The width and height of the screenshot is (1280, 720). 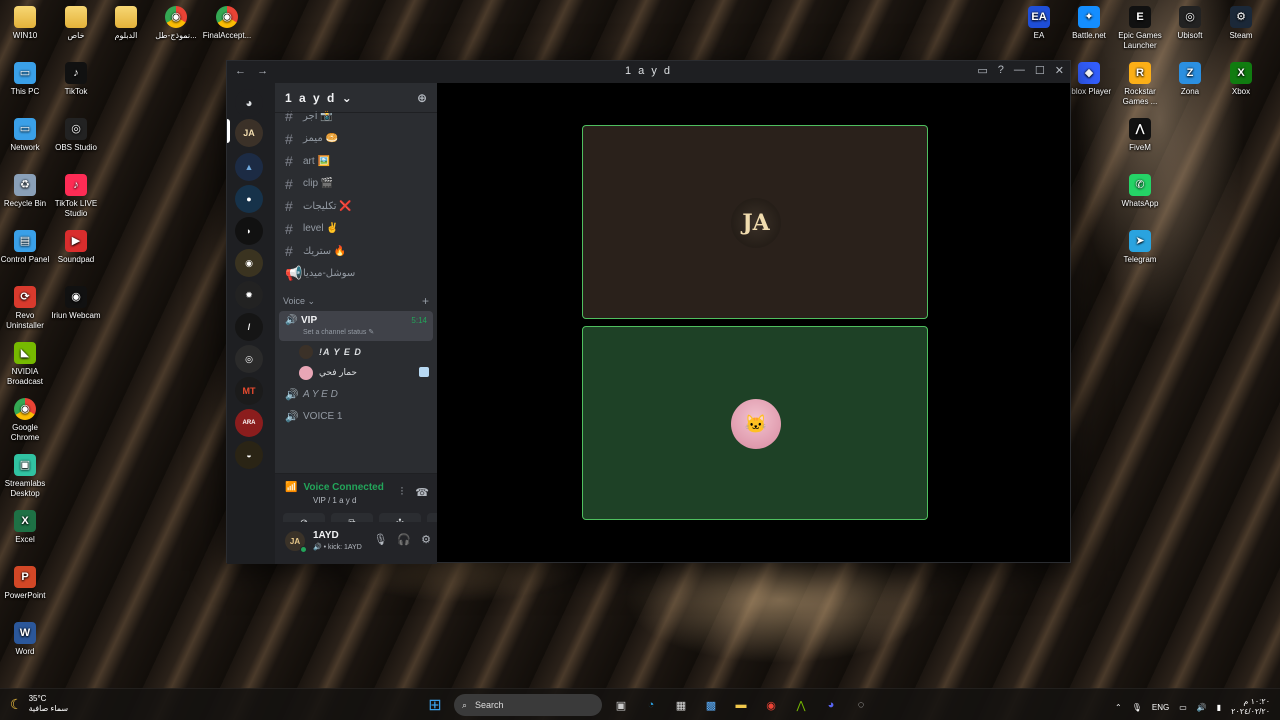 I want to click on desktop-shortcut: ▭ This PC, so click(x=26, y=79).